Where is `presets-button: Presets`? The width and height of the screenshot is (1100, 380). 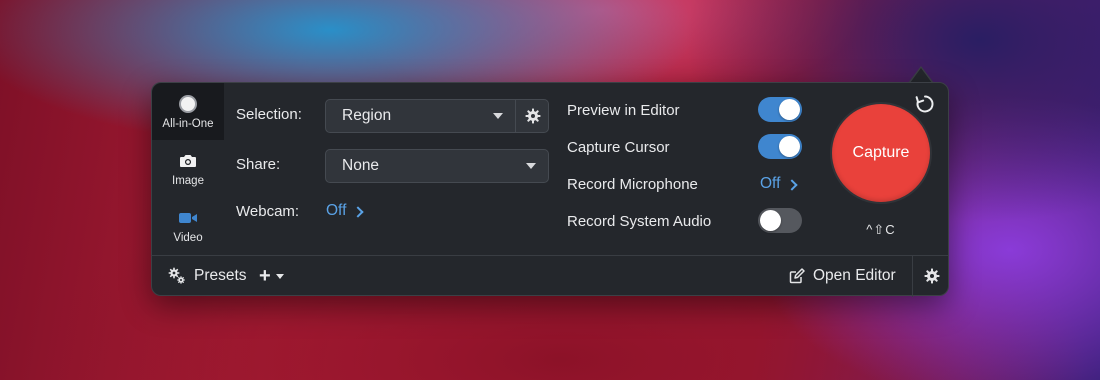
presets-button: Presets is located at coordinates (207, 276).